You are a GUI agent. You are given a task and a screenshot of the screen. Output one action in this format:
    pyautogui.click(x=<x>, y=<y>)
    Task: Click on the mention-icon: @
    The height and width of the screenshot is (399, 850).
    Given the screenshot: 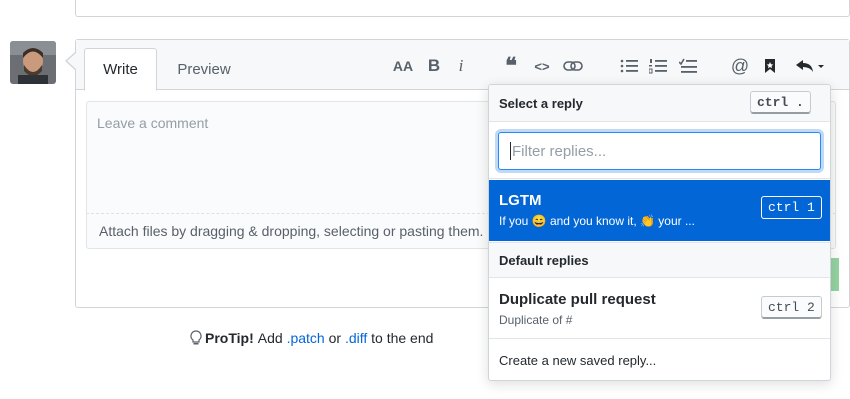 What is the action you would take?
    pyautogui.click(x=740, y=66)
    